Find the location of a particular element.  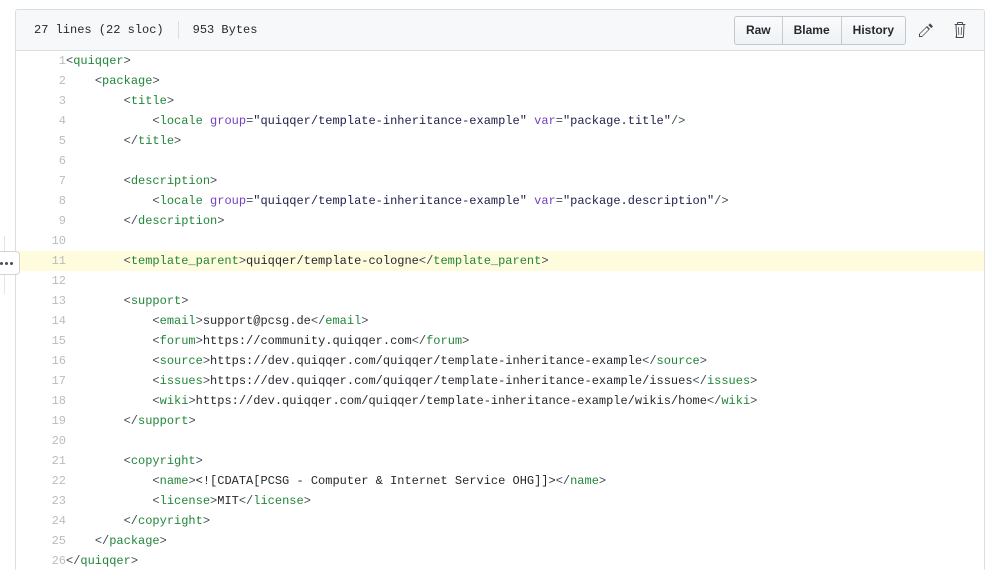

line-number: 20 is located at coordinates (41, 441).